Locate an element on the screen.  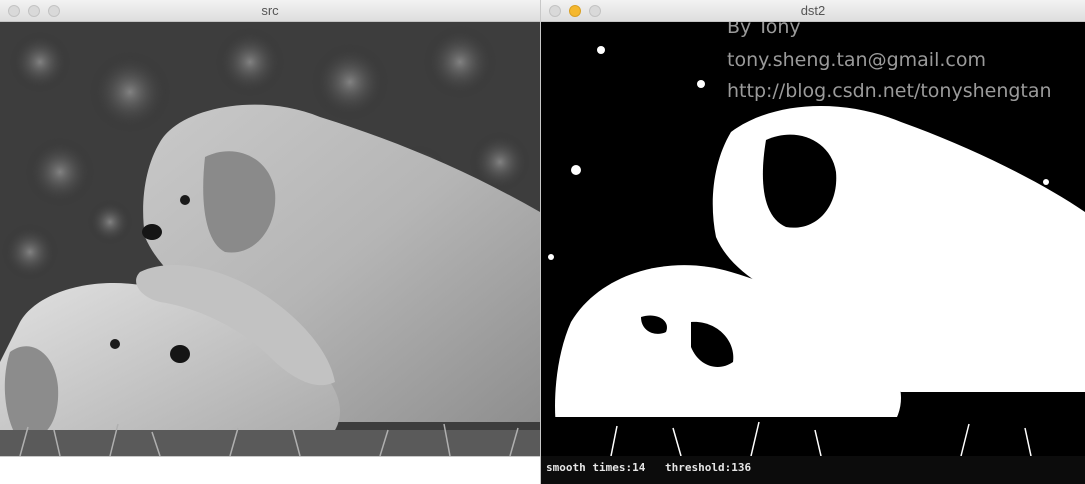
window-title: src is located at coordinates (270, 10).